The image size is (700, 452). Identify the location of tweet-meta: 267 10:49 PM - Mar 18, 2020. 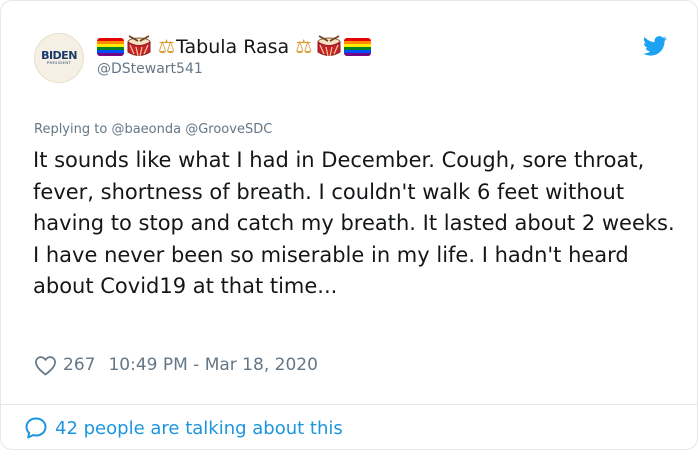
(176, 365).